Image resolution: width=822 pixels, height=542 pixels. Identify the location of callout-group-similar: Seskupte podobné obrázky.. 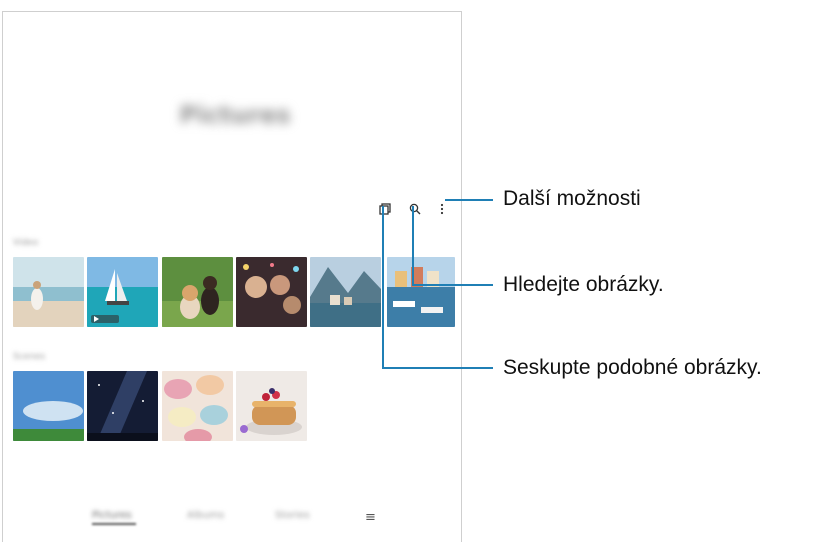
(632, 367).